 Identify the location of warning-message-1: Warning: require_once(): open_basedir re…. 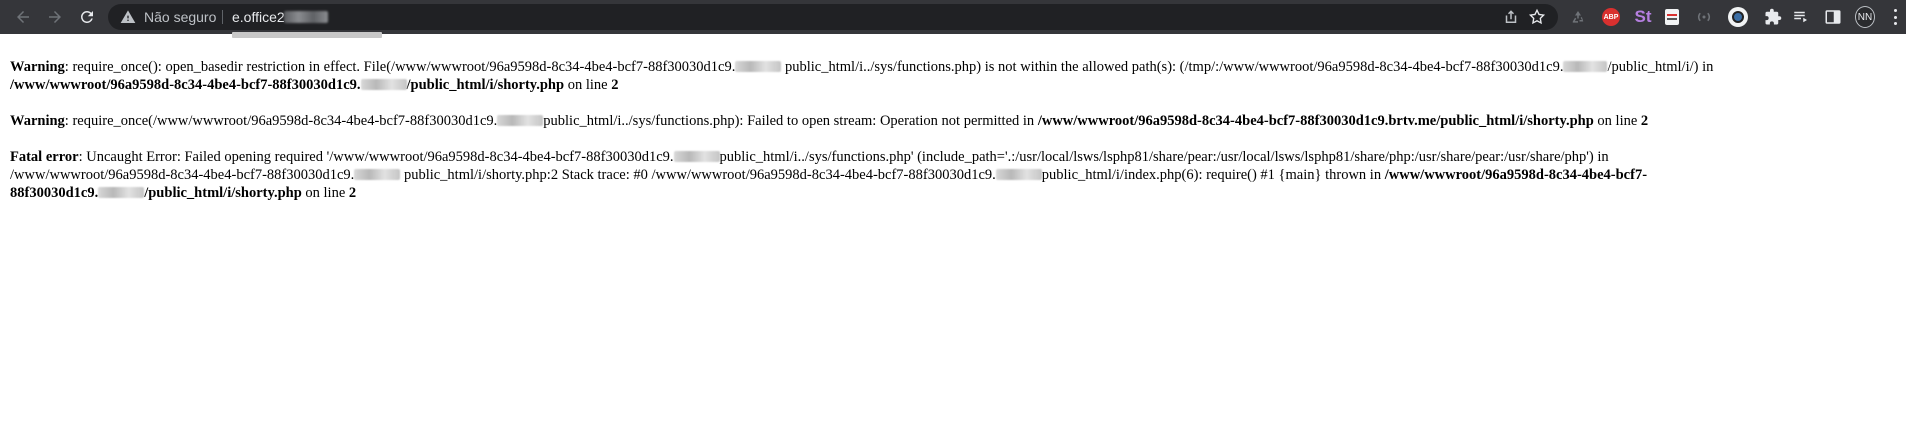
(862, 76).